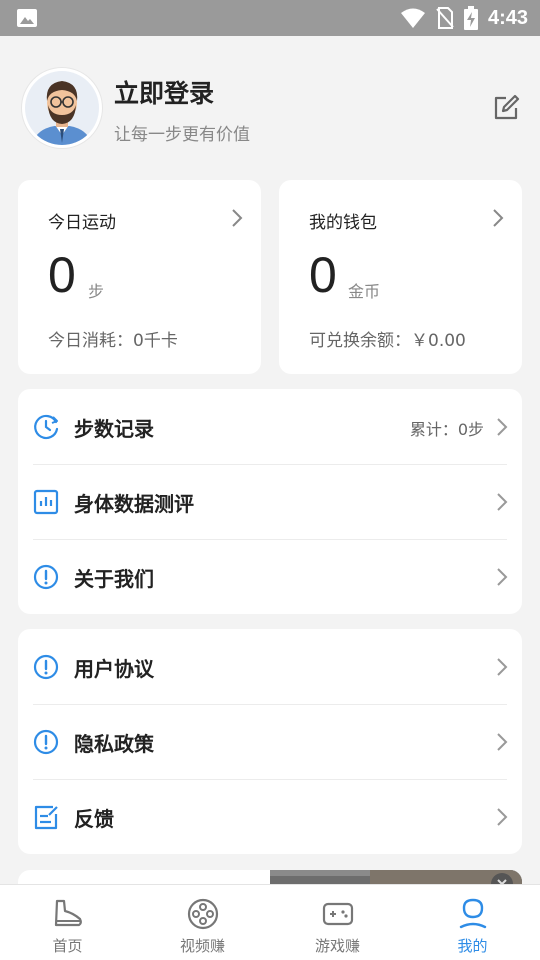 This screenshot has width=540, height=960. I want to click on login-title: 立即登录, so click(164, 92).